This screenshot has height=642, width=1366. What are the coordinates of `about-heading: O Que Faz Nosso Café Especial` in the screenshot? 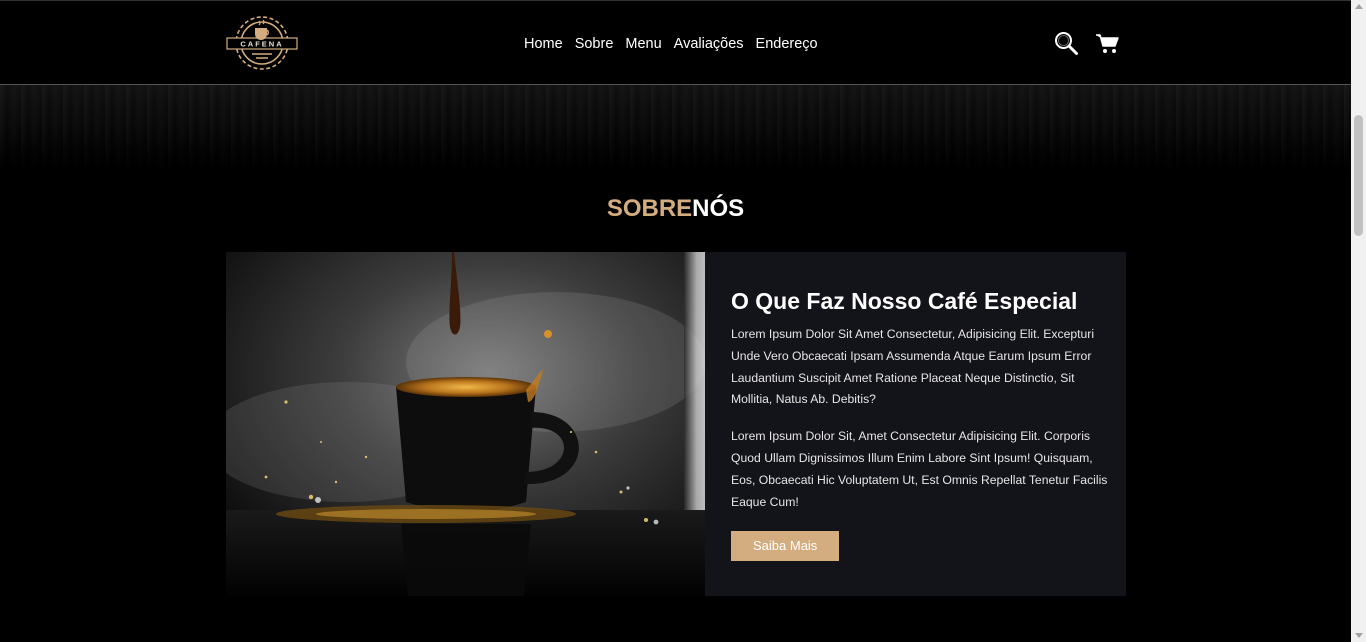 It's located at (904, 301).